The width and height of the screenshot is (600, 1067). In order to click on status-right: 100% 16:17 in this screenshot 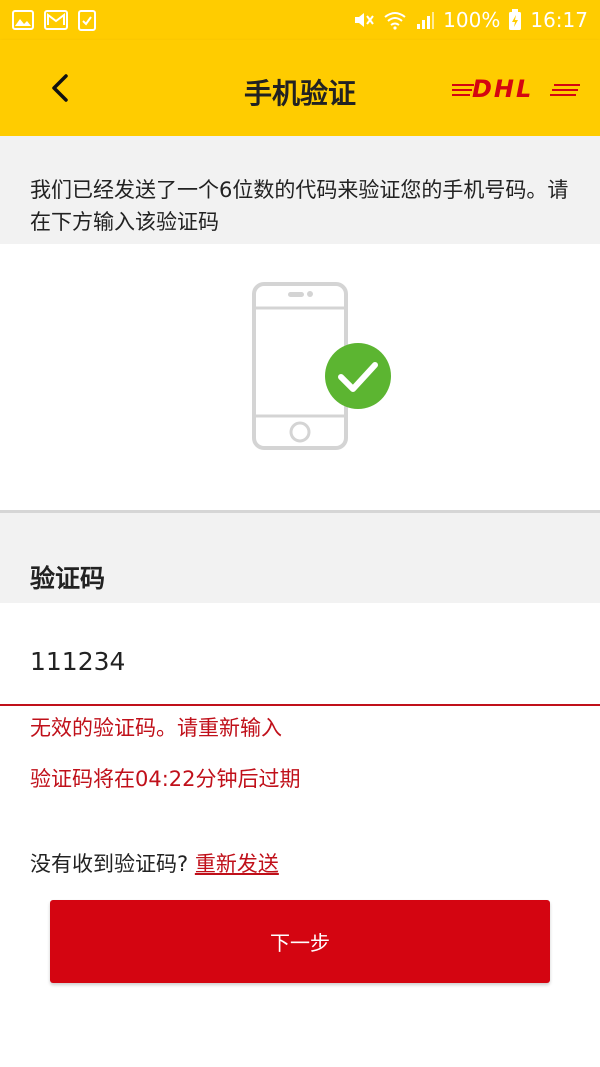, I will do `click(470, 20)`.